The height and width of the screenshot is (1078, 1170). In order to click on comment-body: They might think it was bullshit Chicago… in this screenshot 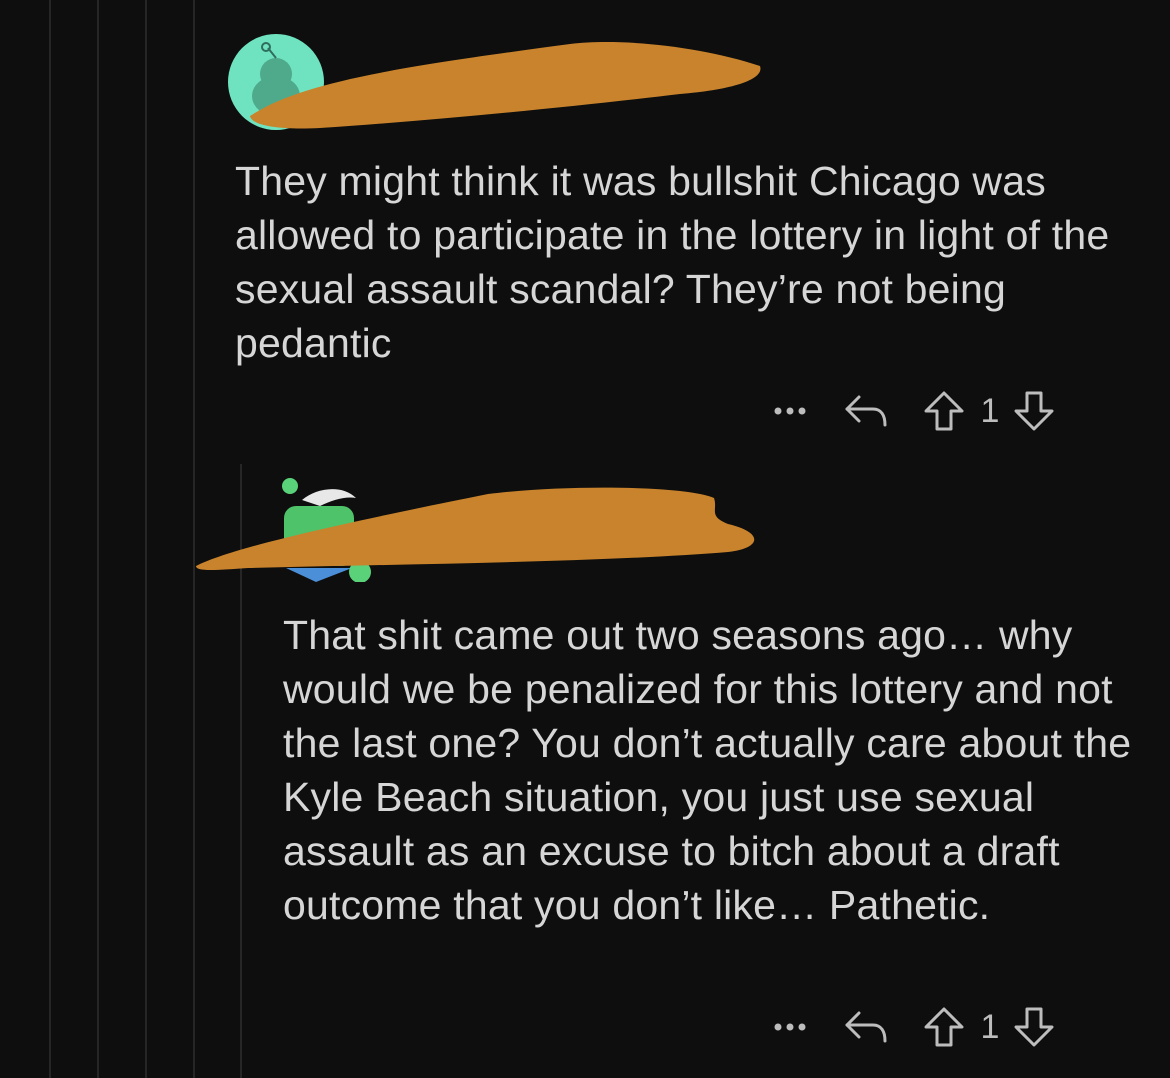, I will do `click(672, 262)`.